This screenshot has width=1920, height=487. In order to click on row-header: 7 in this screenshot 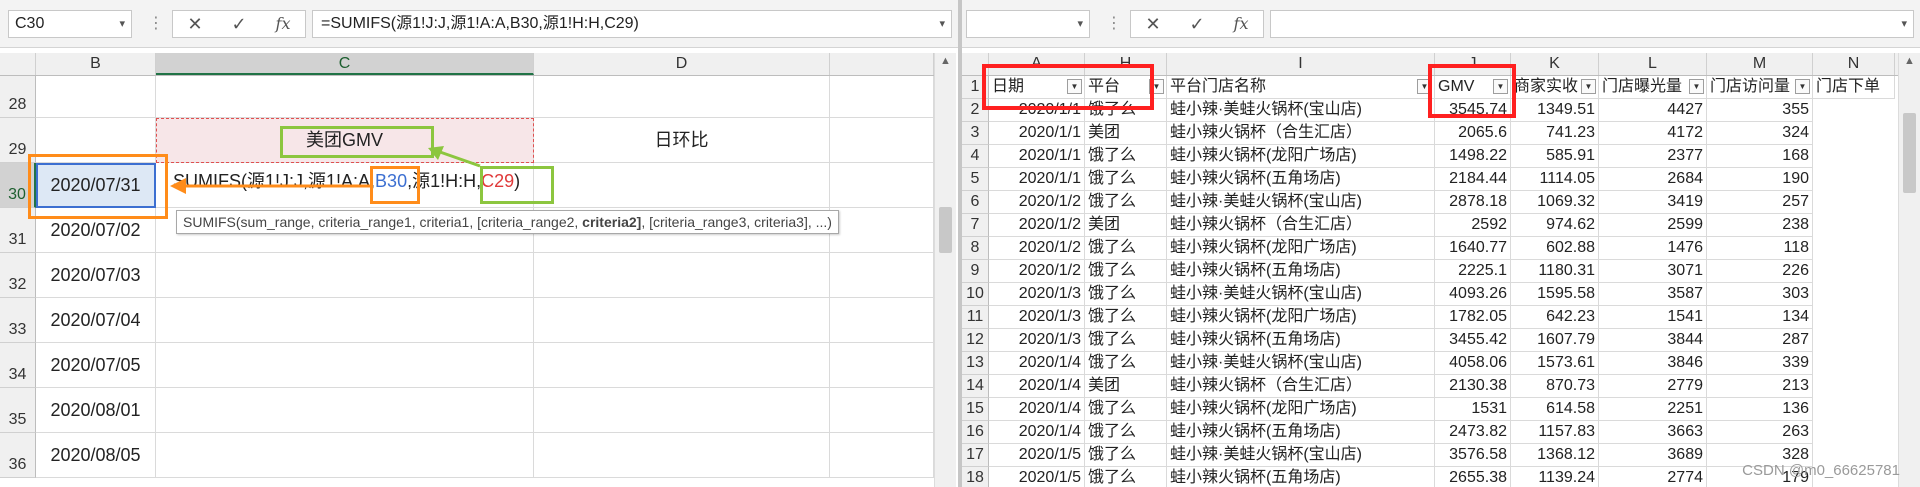, I will do `click(975, 225)`.